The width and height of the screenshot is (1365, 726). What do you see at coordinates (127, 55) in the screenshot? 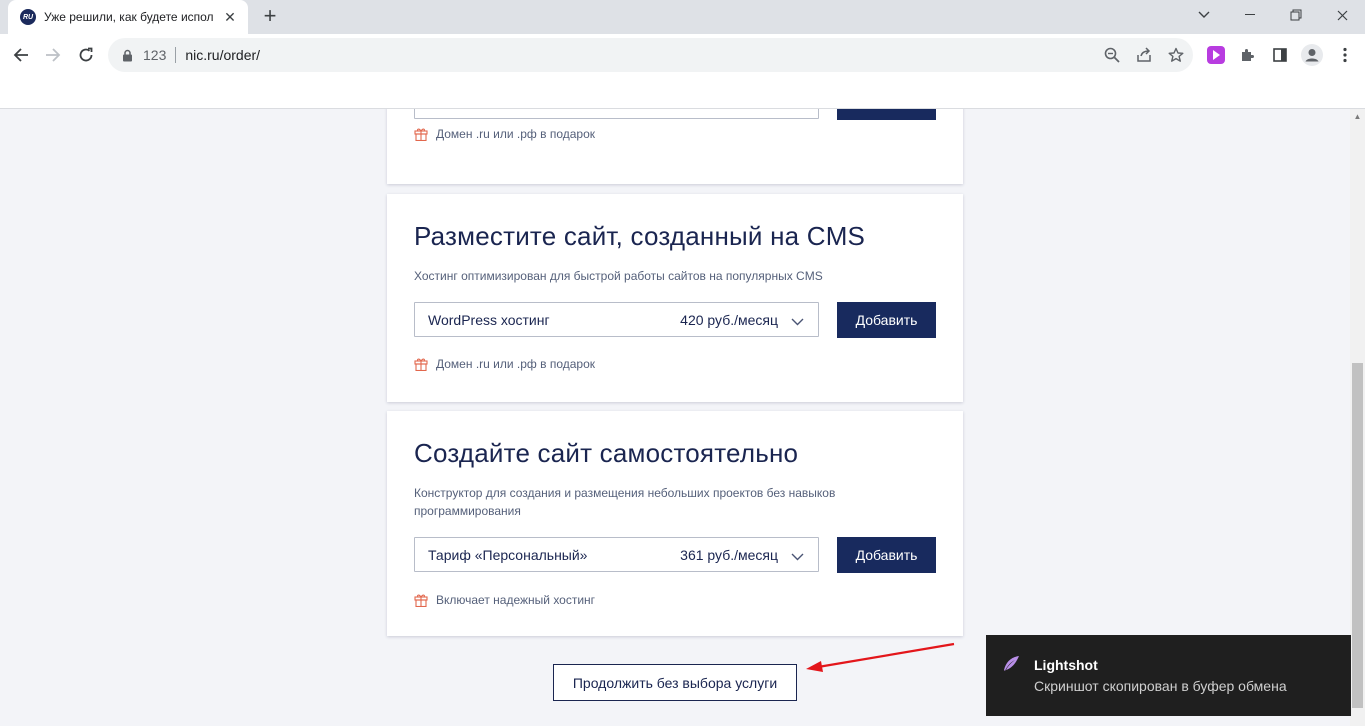
I see `lock-icon` at bounding box center [127, 55].